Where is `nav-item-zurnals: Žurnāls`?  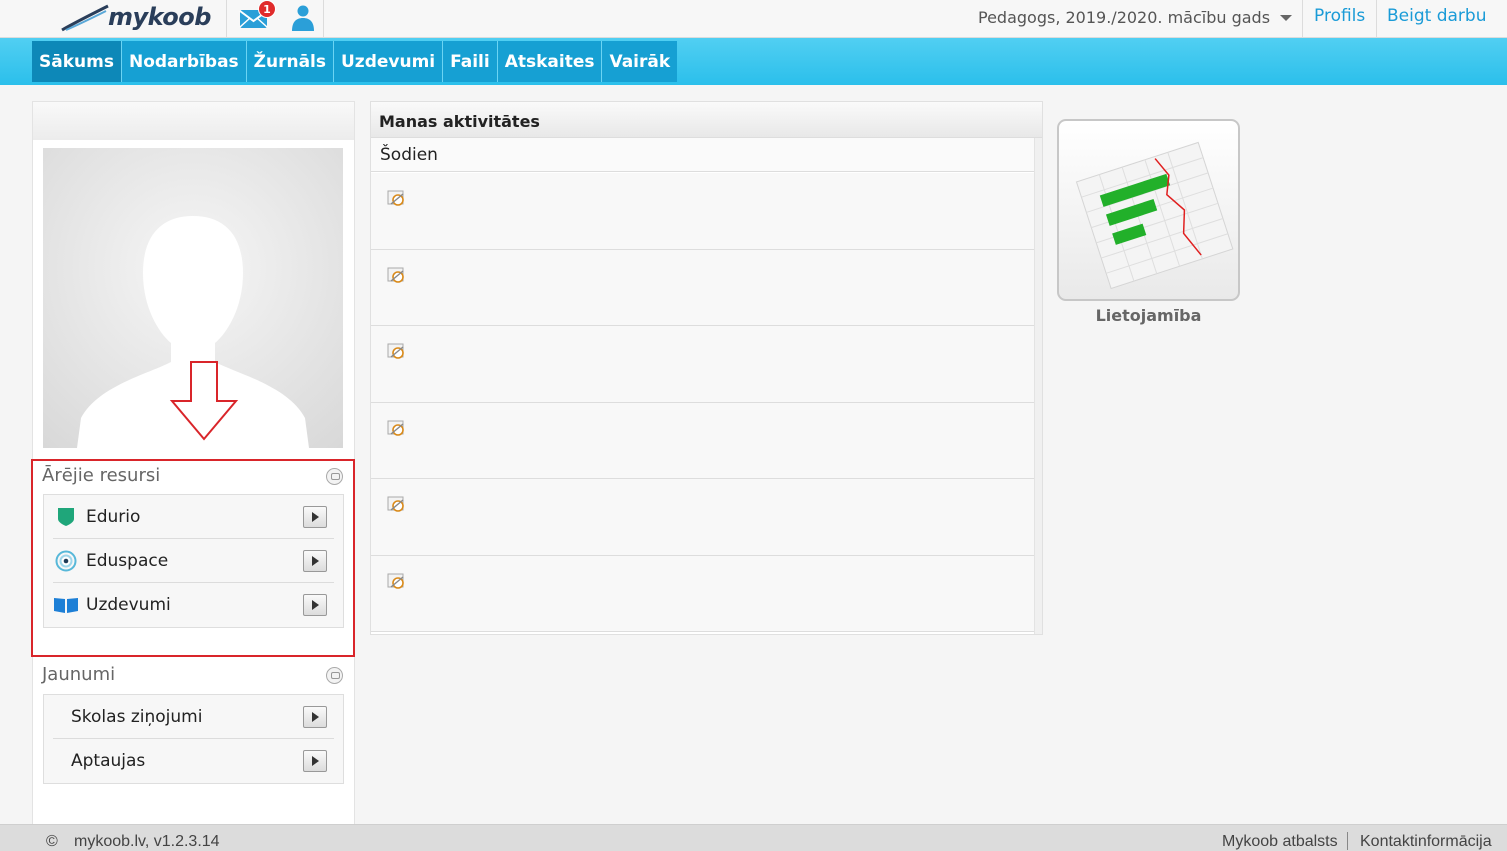 nav-item-zurnals: Žurnāls is located at coordinates (290, 61).